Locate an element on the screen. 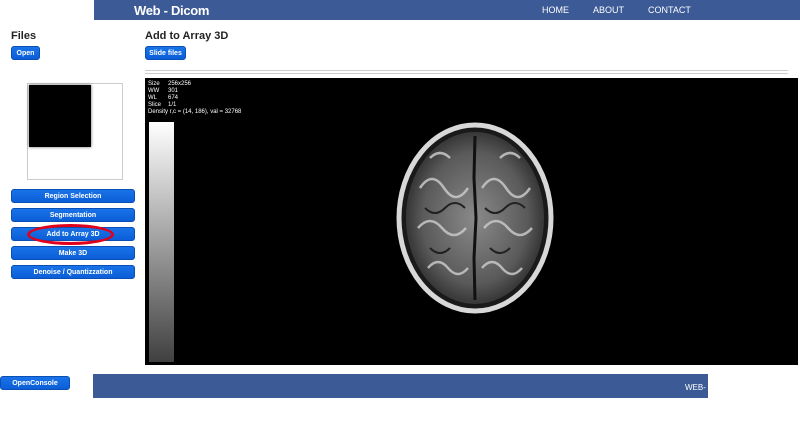 The width and height of the screenshot is (800, 444). slide-files-button: Slide files is located at coordinates (165, 53).